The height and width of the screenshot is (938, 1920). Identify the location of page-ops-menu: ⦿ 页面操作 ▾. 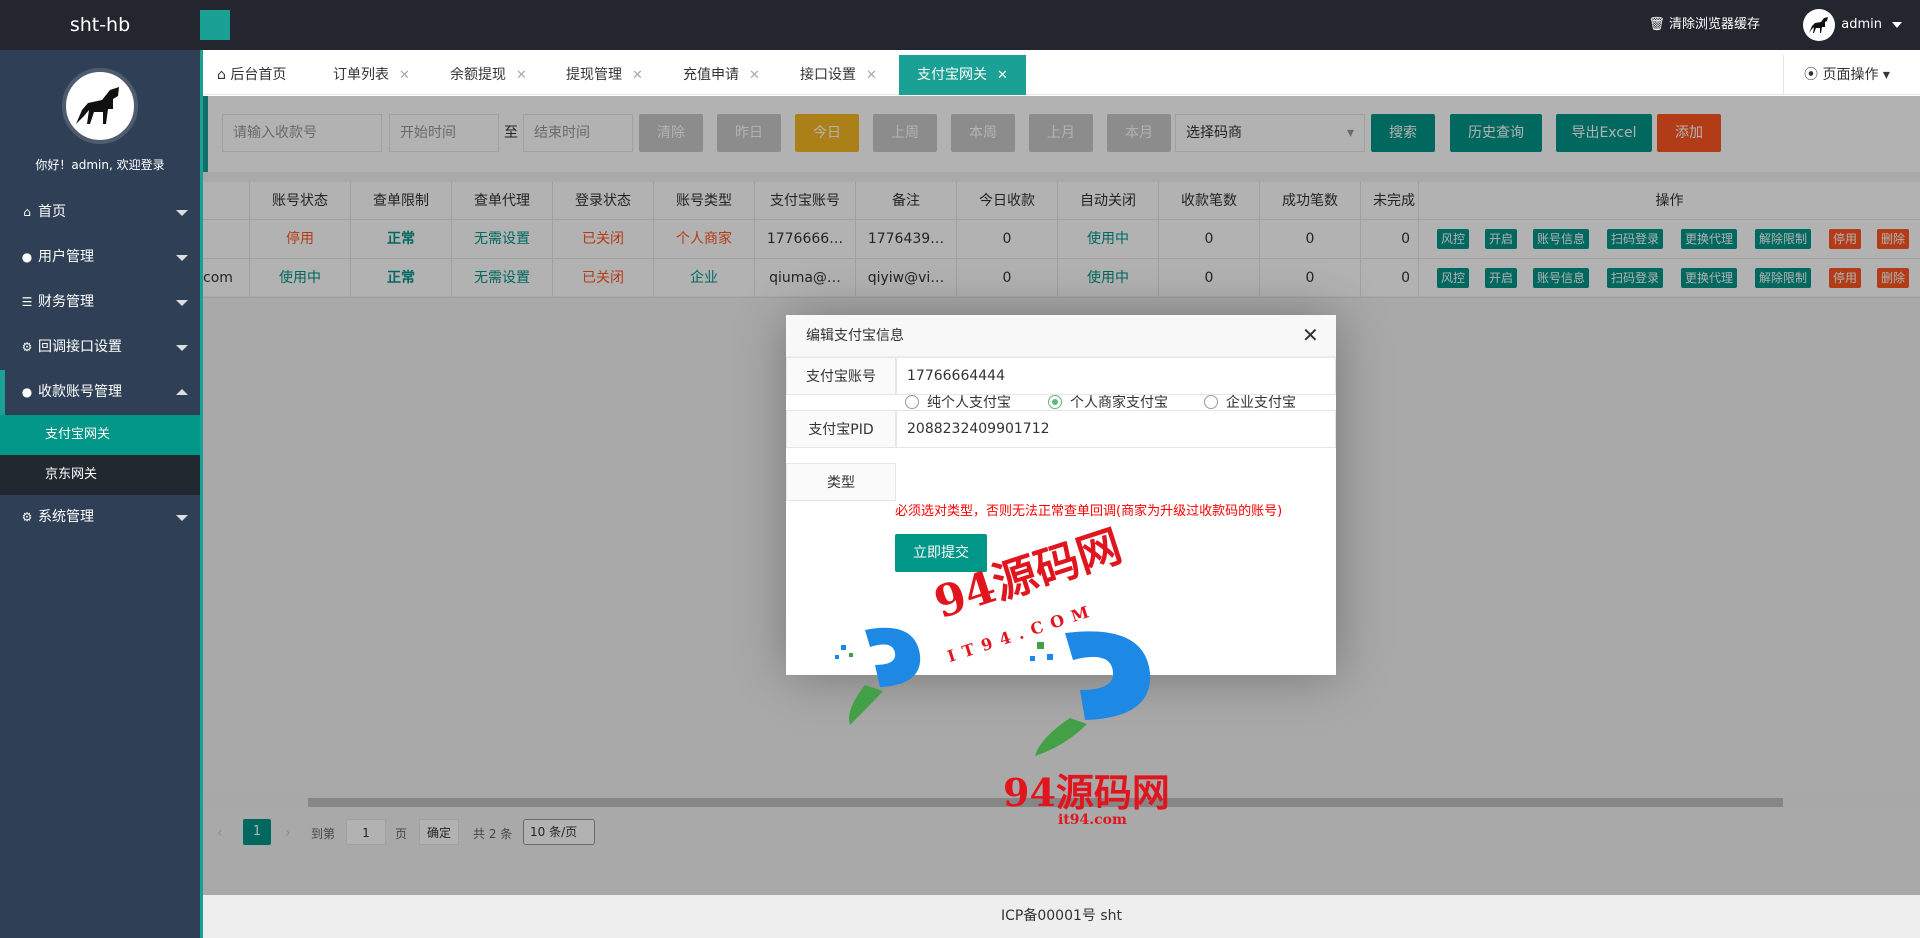
(1851, 75).